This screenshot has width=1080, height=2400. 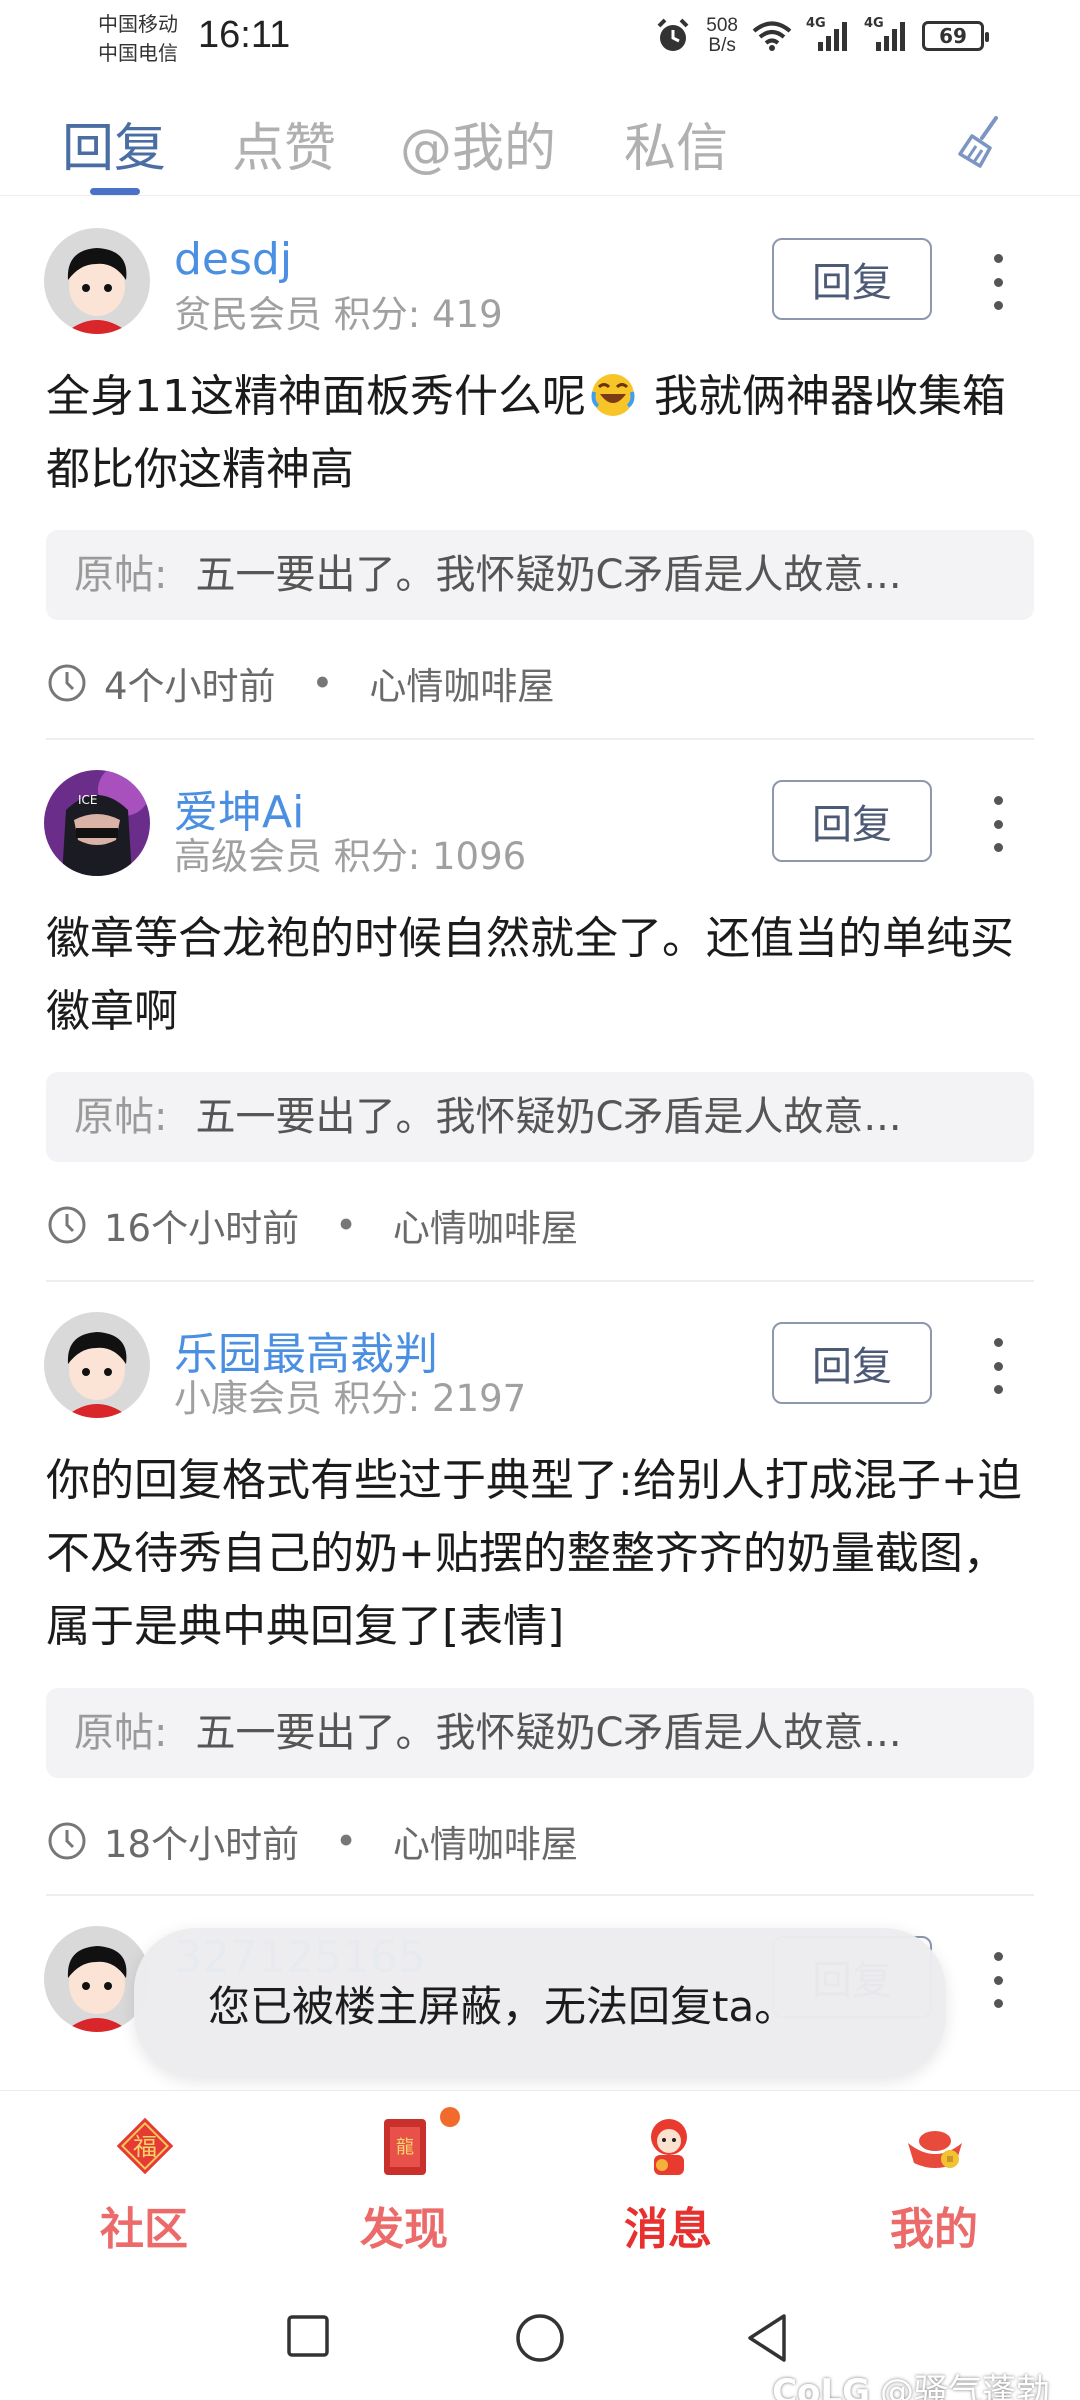 I want to click on active-tab-indicator, so click(x=115, y=191).